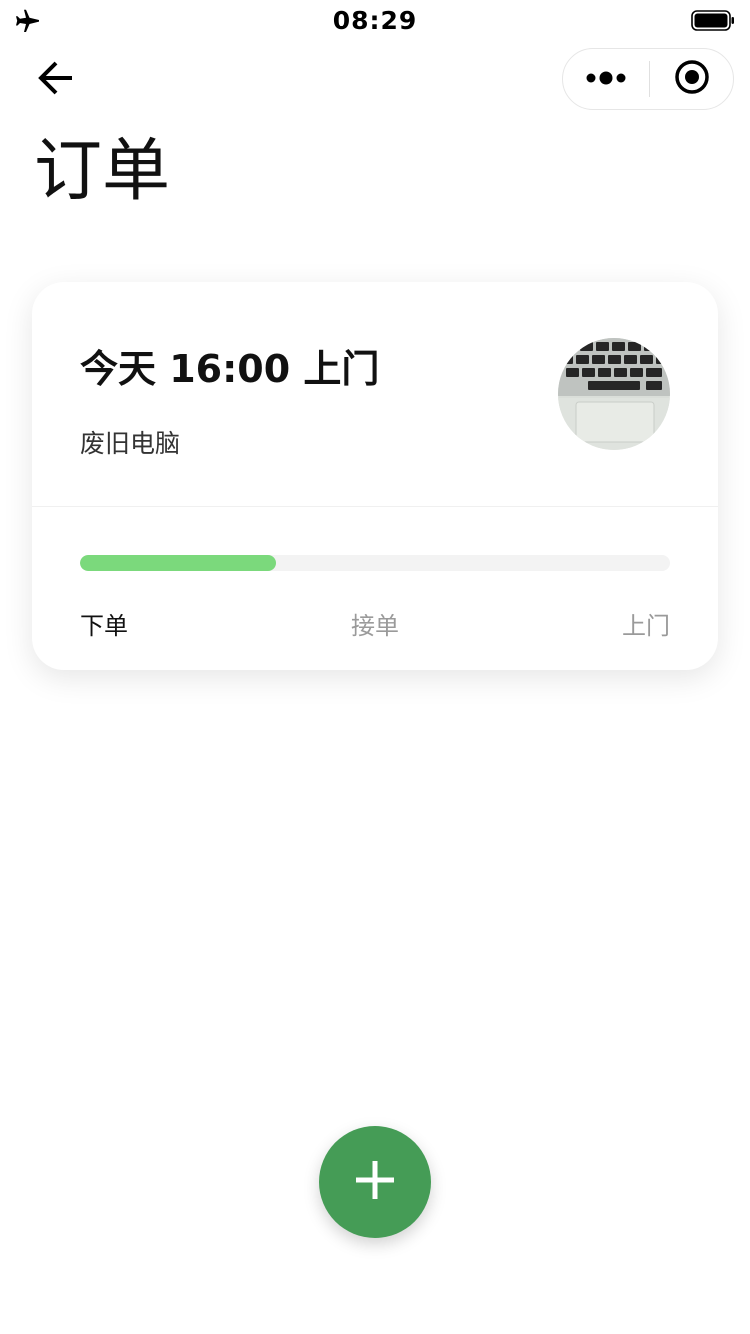 This screenshot has height=1334, width=750. I want to click on order-progress-bar, so click(375, 563).